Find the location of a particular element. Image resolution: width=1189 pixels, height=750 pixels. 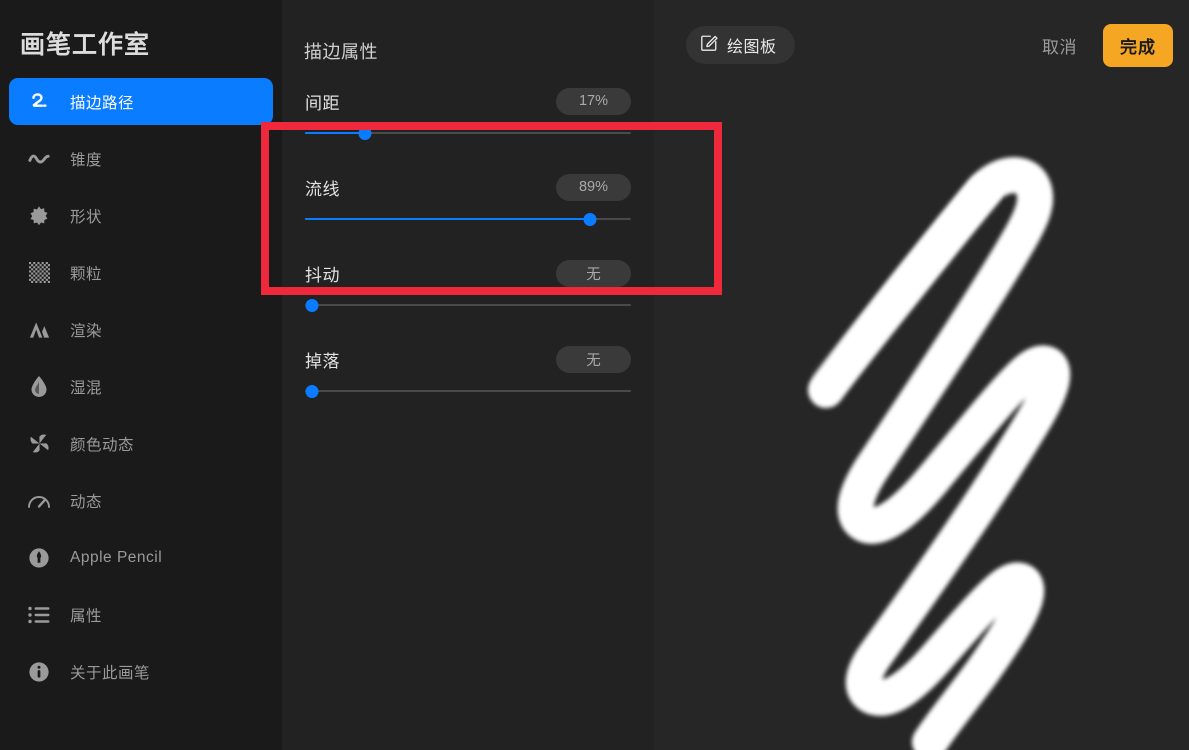

panel-title: 描边属性 is located at coordinates (341, 52).